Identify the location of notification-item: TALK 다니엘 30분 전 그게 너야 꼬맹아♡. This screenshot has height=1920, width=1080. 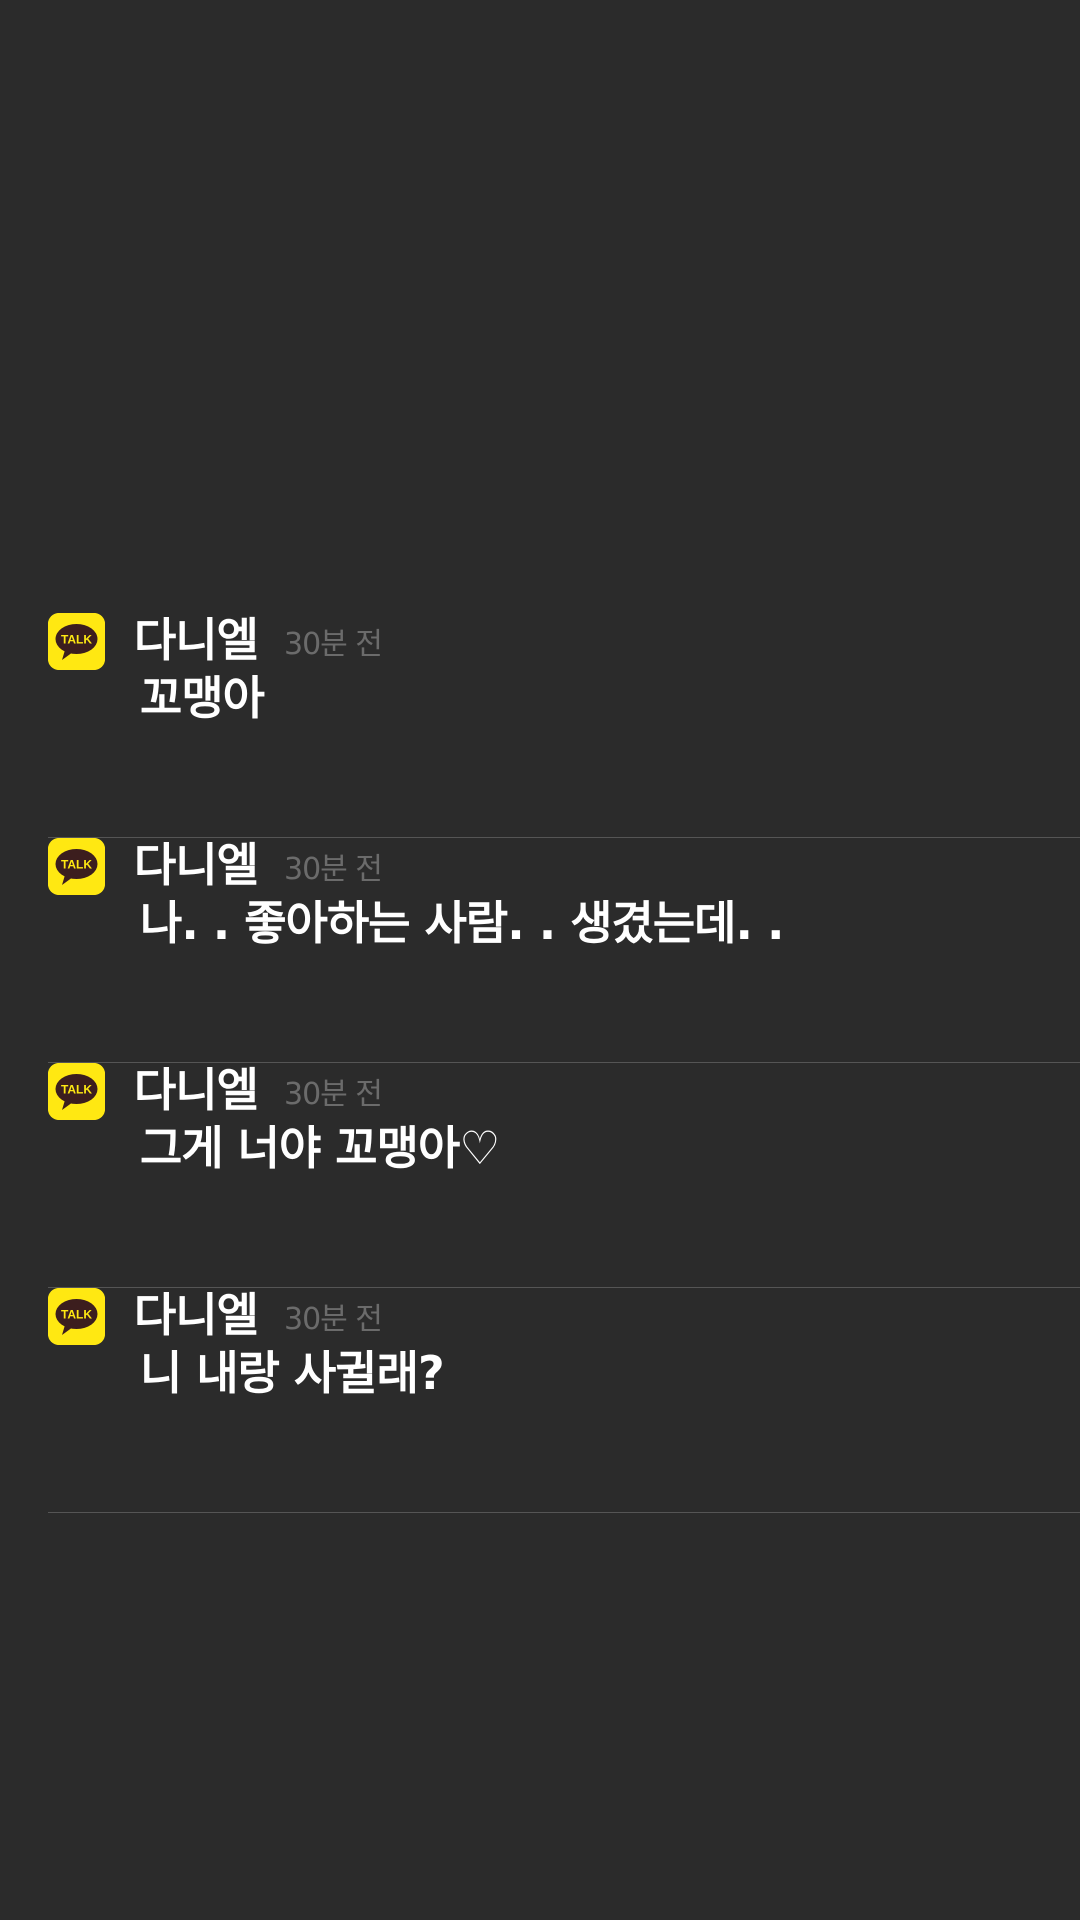
(540, 1175).